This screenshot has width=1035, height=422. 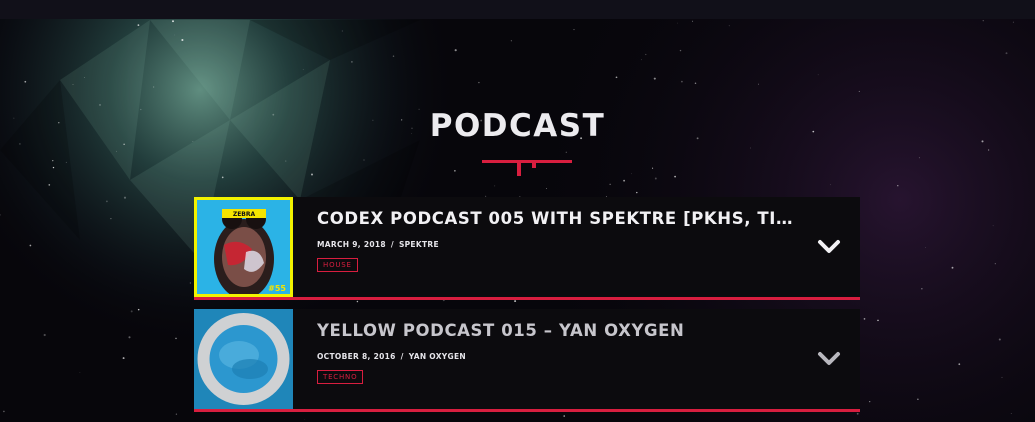 I want to click on episode-date: MARCH 9, 2018, so click(x=351, y=244).